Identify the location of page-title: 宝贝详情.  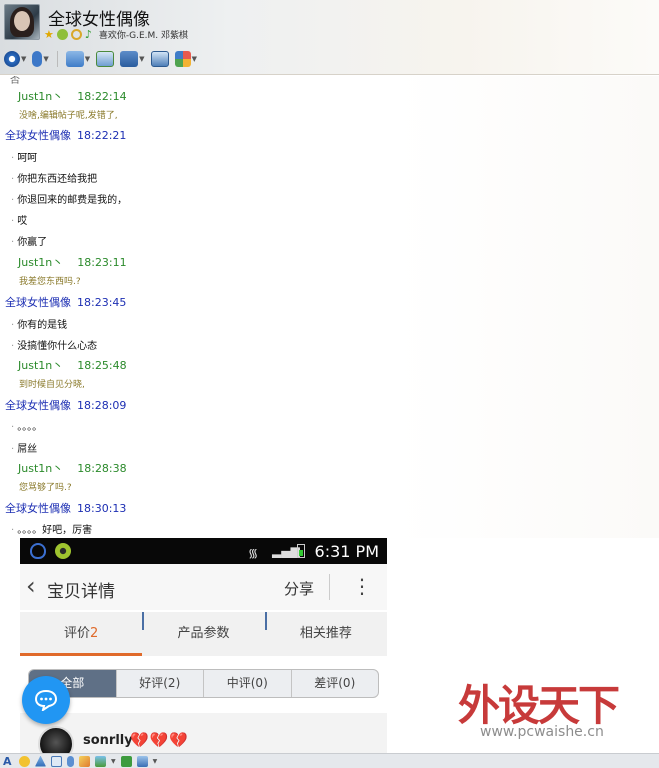
(81, 592).